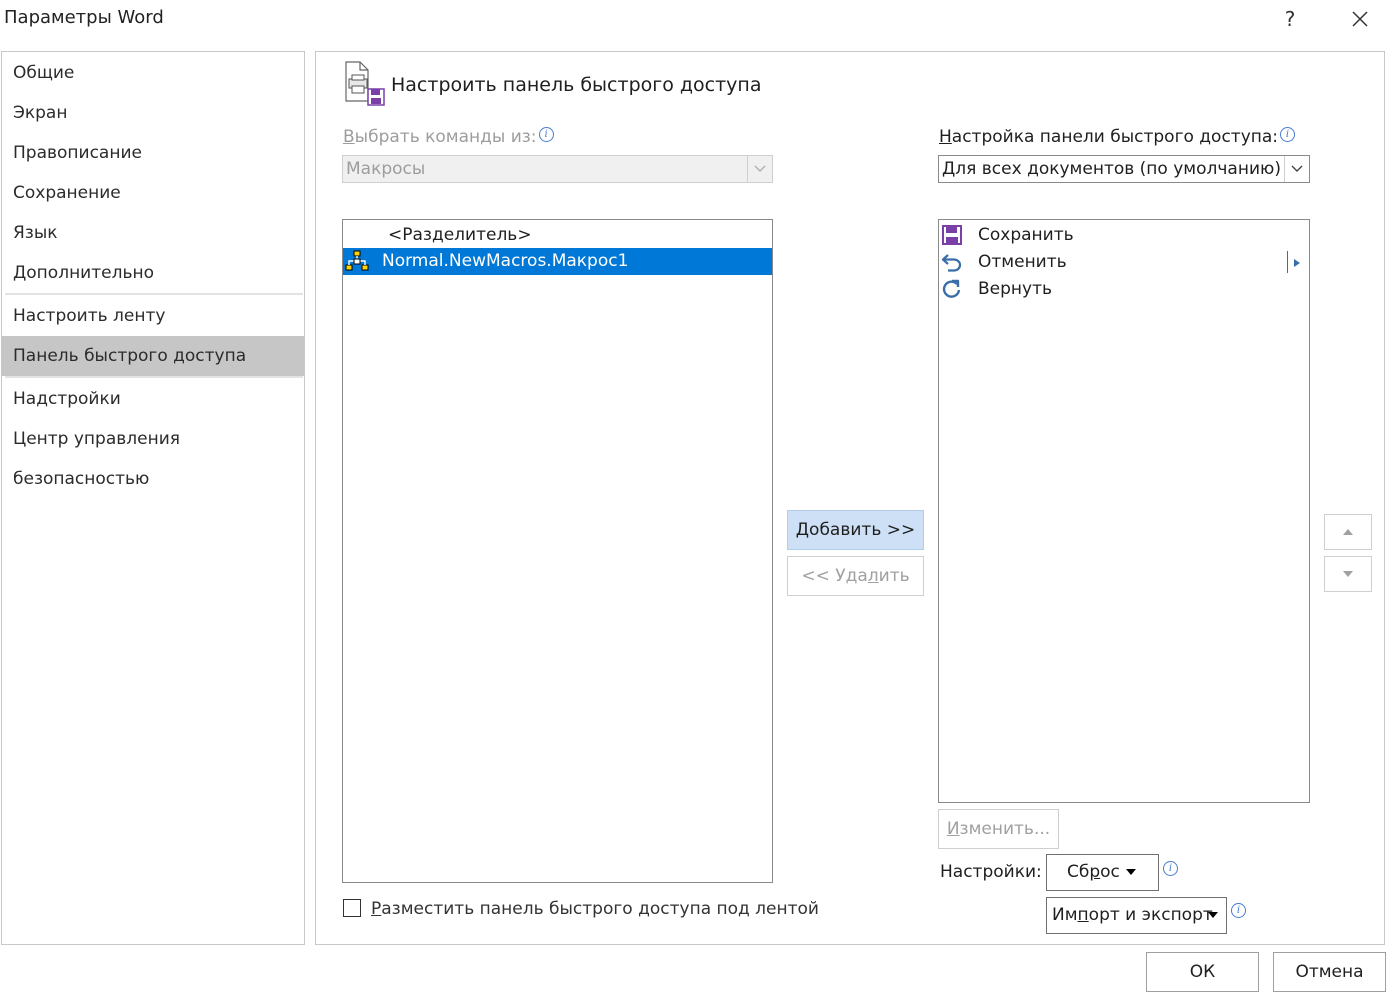 The height and width of the screenshot is (1001, 1397). I want to click on reset-dropdown-button: Сброс, so click(1102, 872).